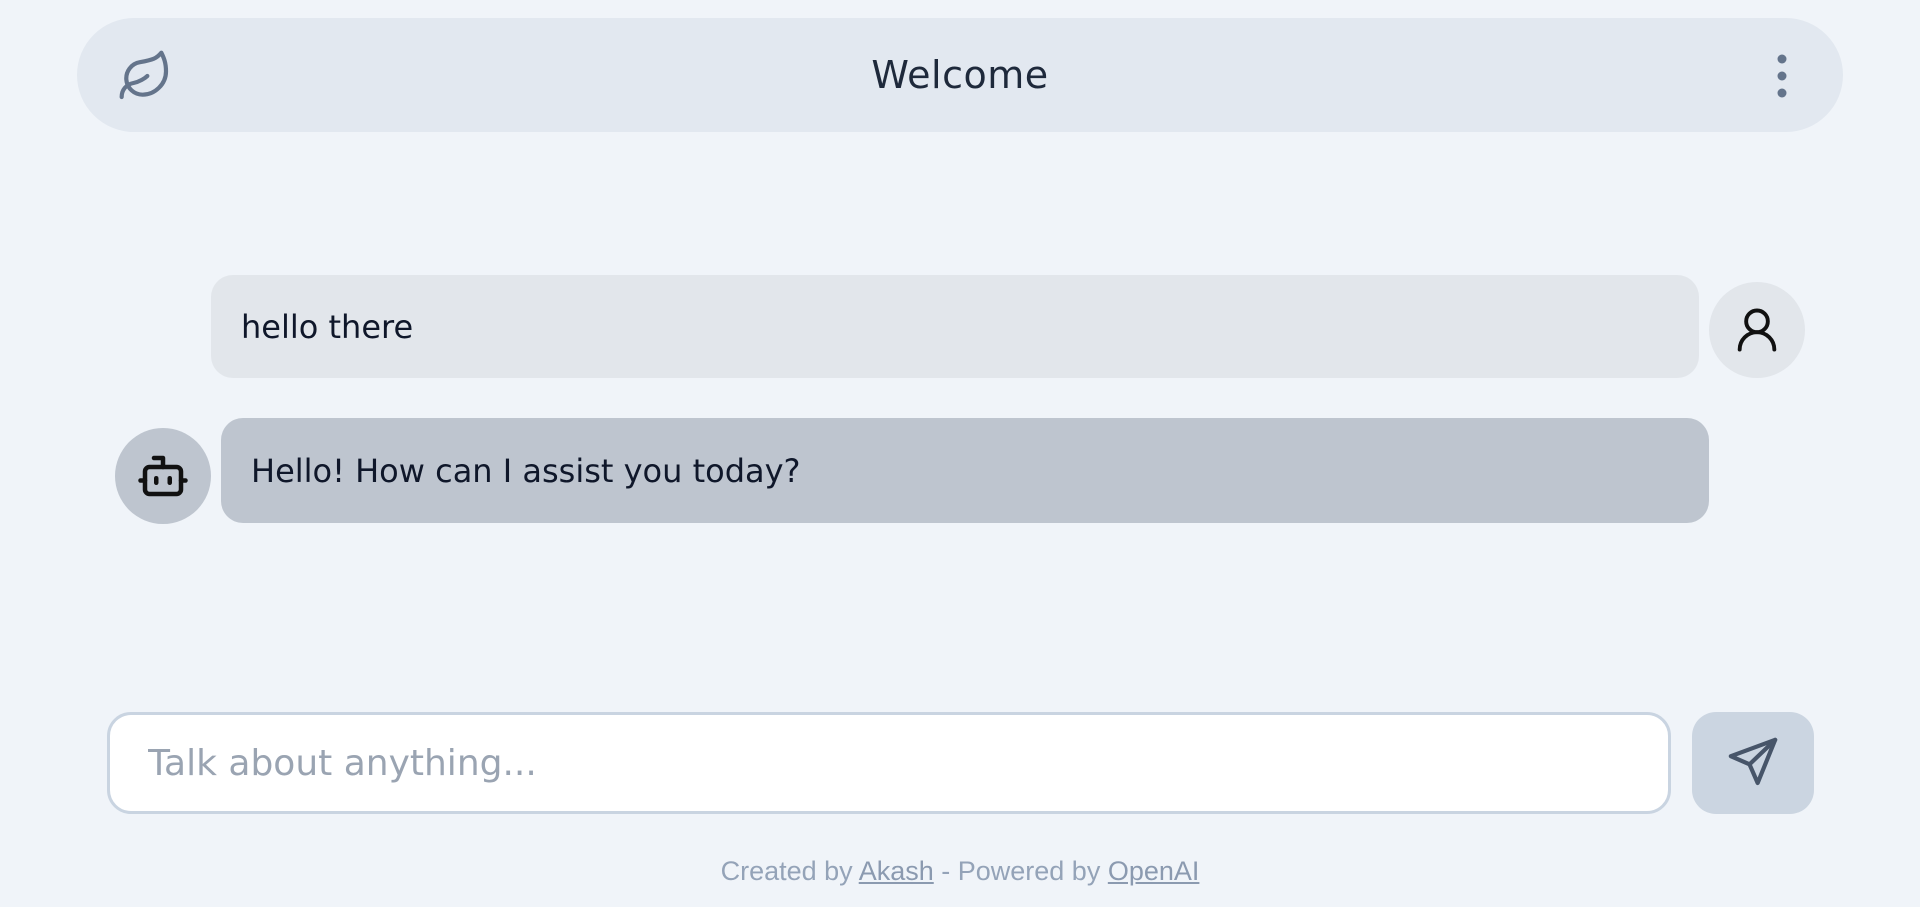 The image size is (1920, 907). I want to click on page-title: Welcome, so click(960, 75).